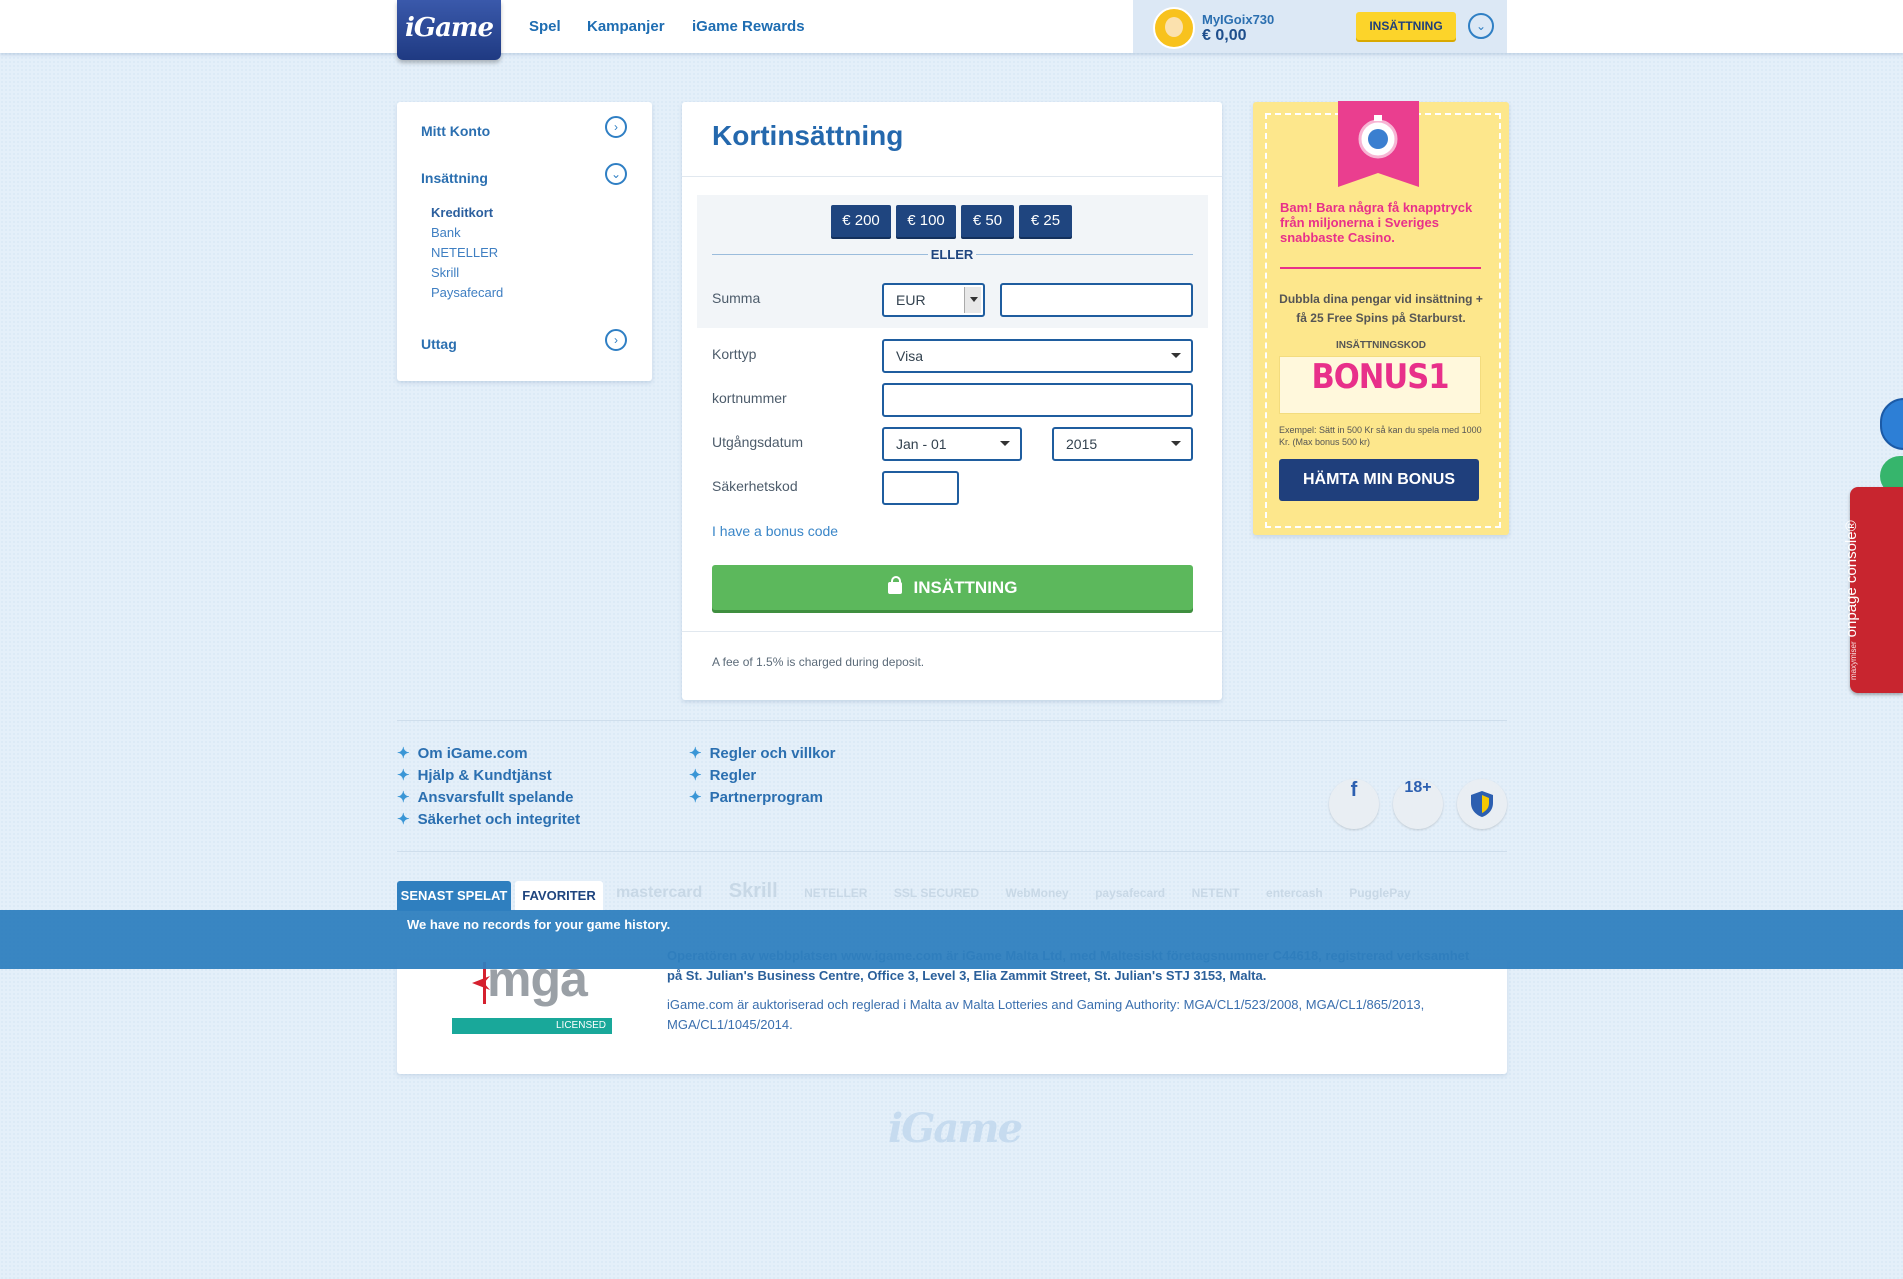  What do you see at coordinates (474, 775) in the screenshot?
I see `footer-link-hjalp: Hjälp & Kundtjänst` at bounding box center [474, 775].